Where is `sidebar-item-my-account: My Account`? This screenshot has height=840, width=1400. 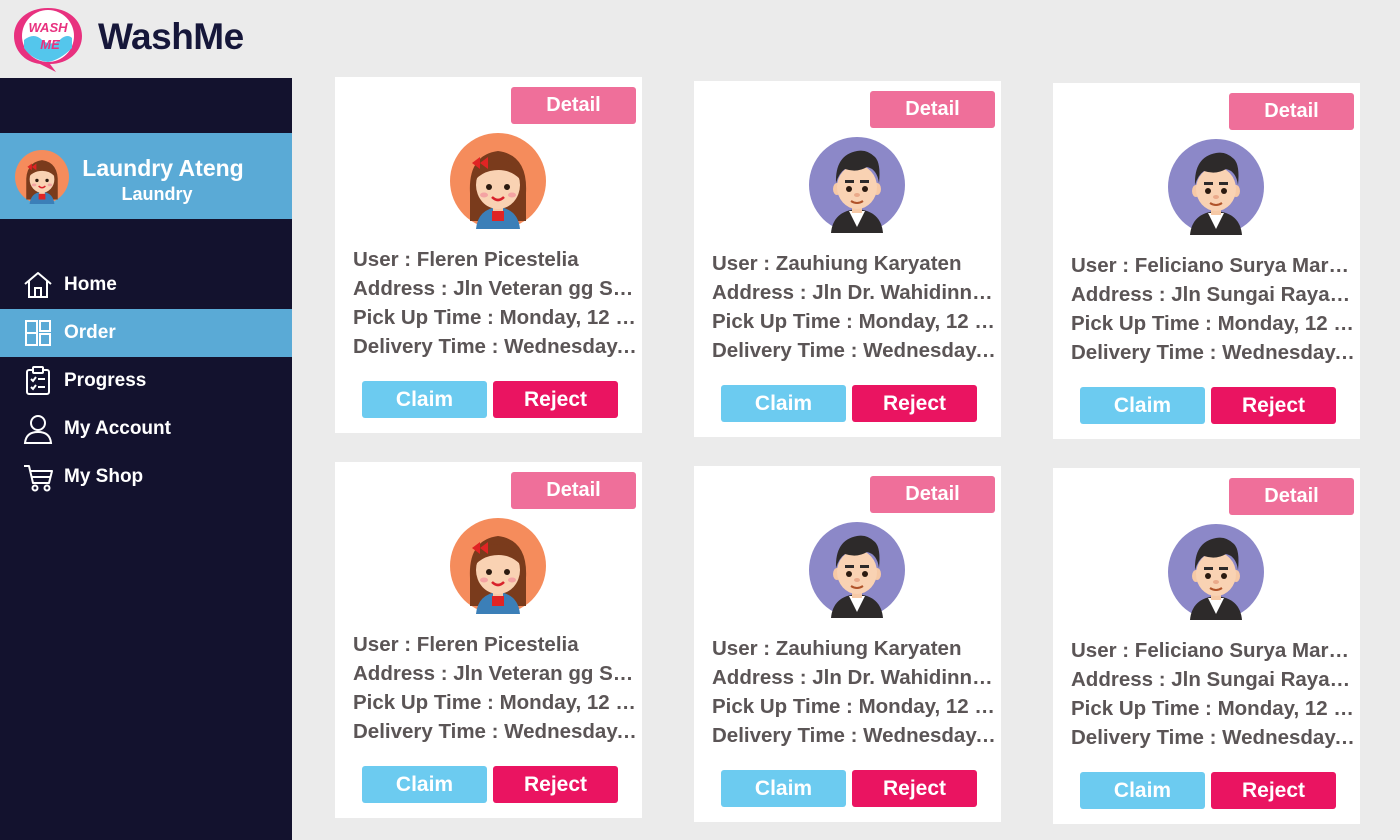 sidebar-item-my-account: My Account is located at coordinates (146, 429).